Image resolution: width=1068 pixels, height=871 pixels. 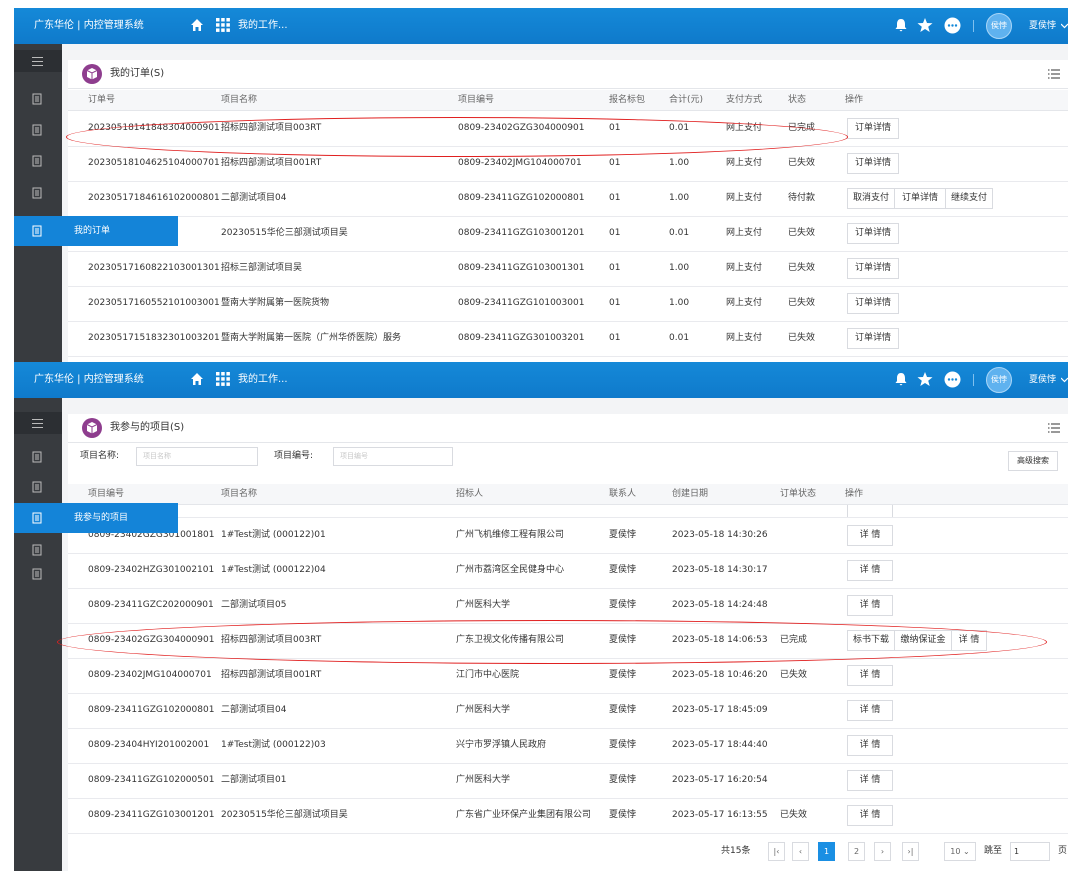 I want to click on cell-date: 2023-05-18 14:30:26, so click(x=720, y=535).